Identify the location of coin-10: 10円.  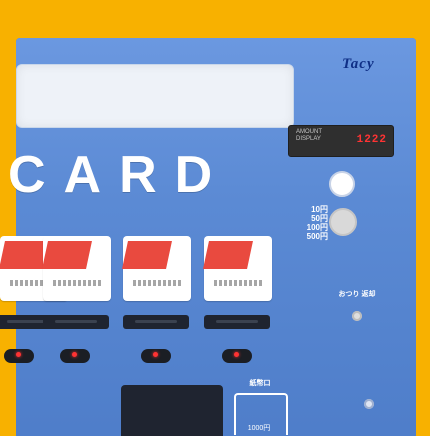
(319, 209).